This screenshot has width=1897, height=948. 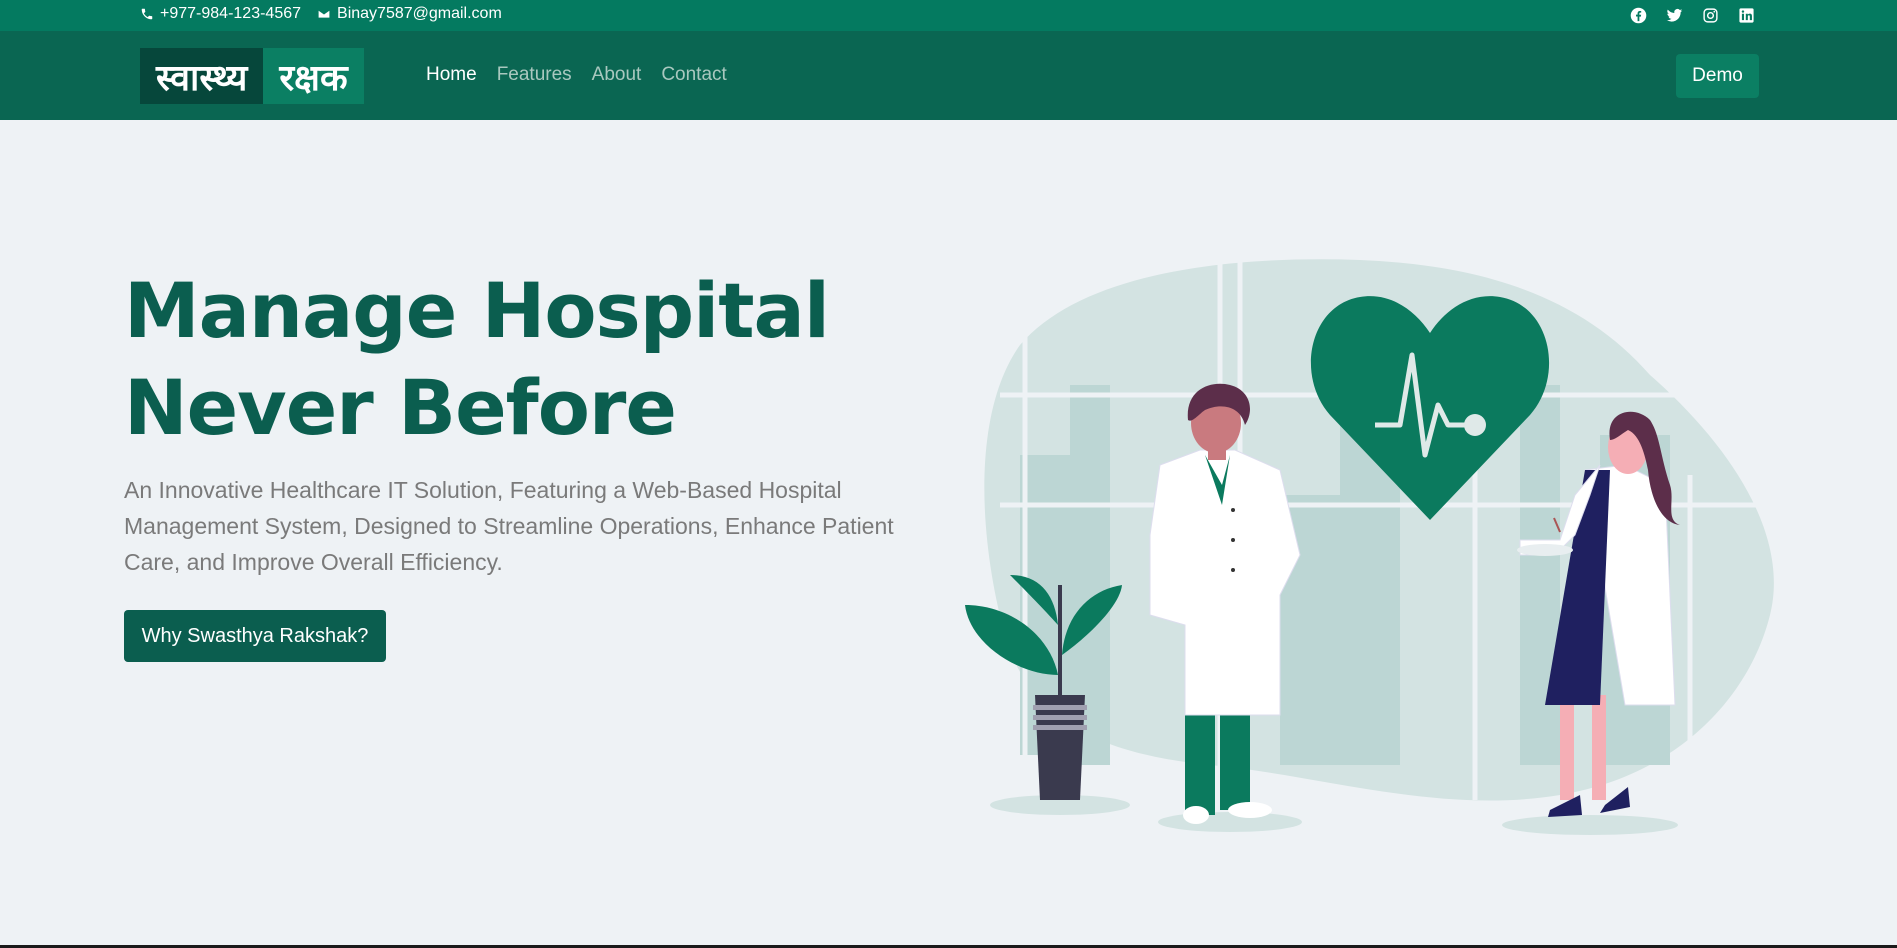 I want to click on email-address: Binay7587@gmail.com, so click(x=419, y=13).